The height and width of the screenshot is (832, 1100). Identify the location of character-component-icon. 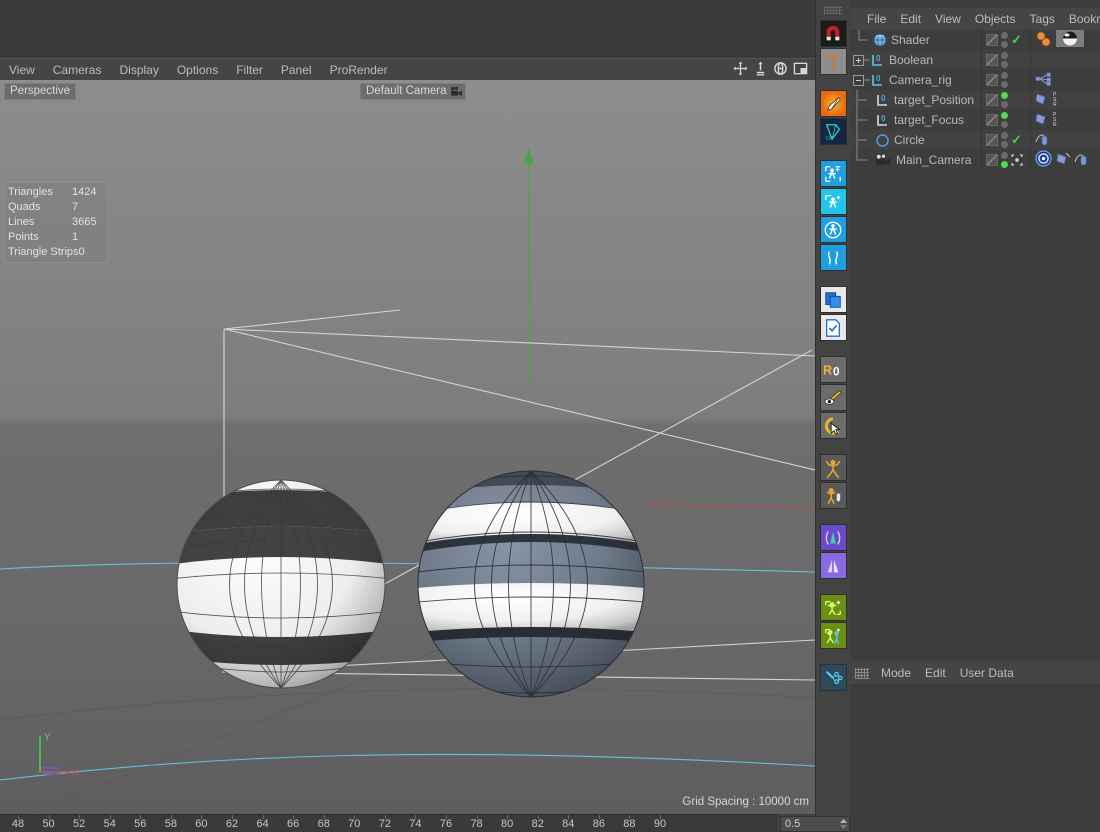
(833, 201).